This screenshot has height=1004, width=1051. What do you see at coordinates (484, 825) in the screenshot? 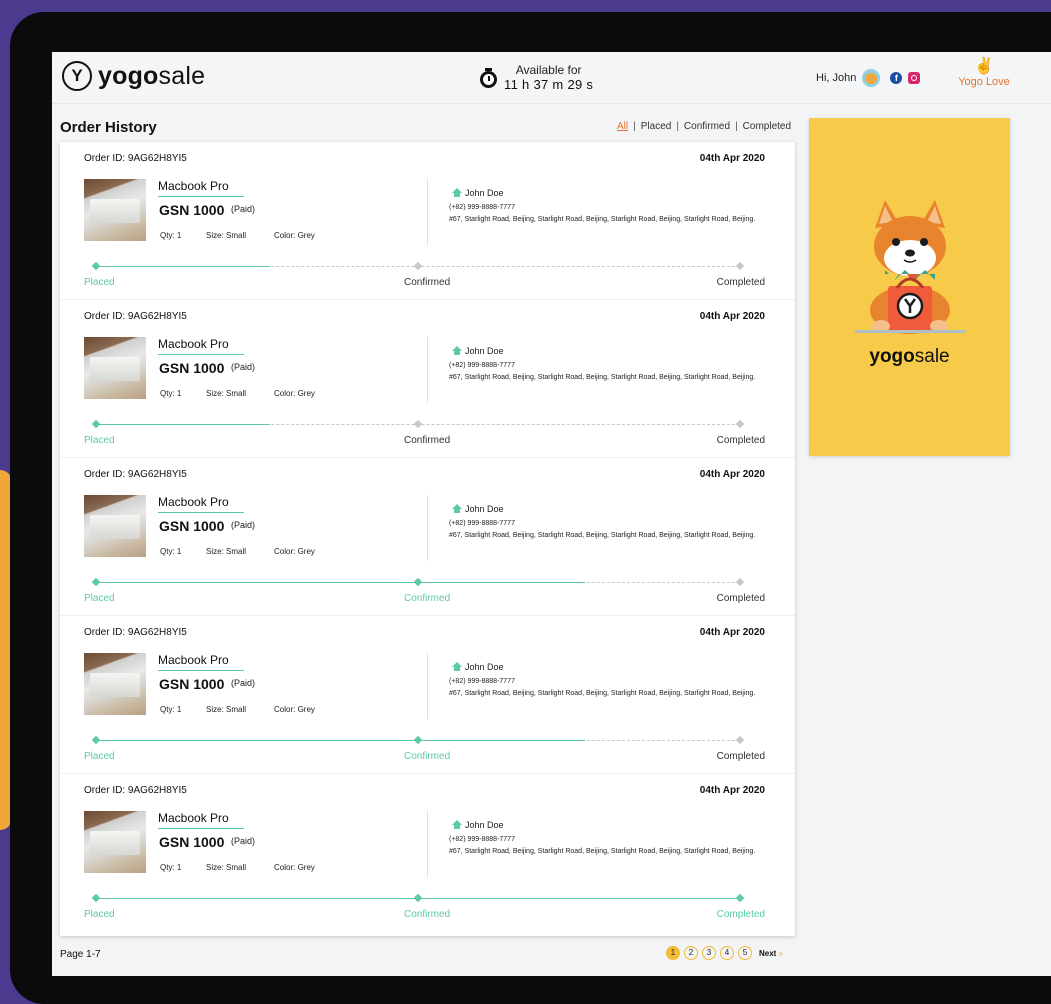
I see `customer-name: John Doe` at bounding box center [484, 825].